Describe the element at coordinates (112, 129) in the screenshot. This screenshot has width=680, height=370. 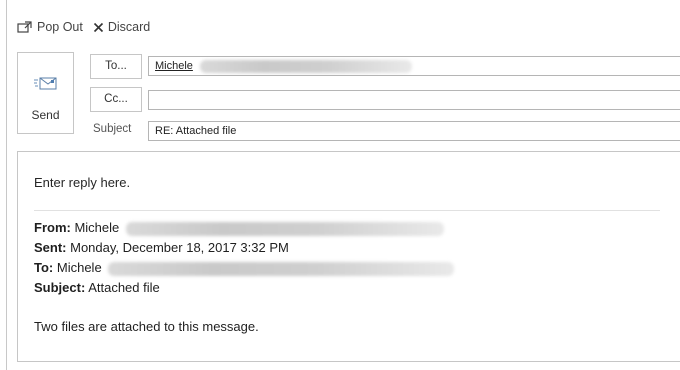
I see `subject-label: Subject` at that location.